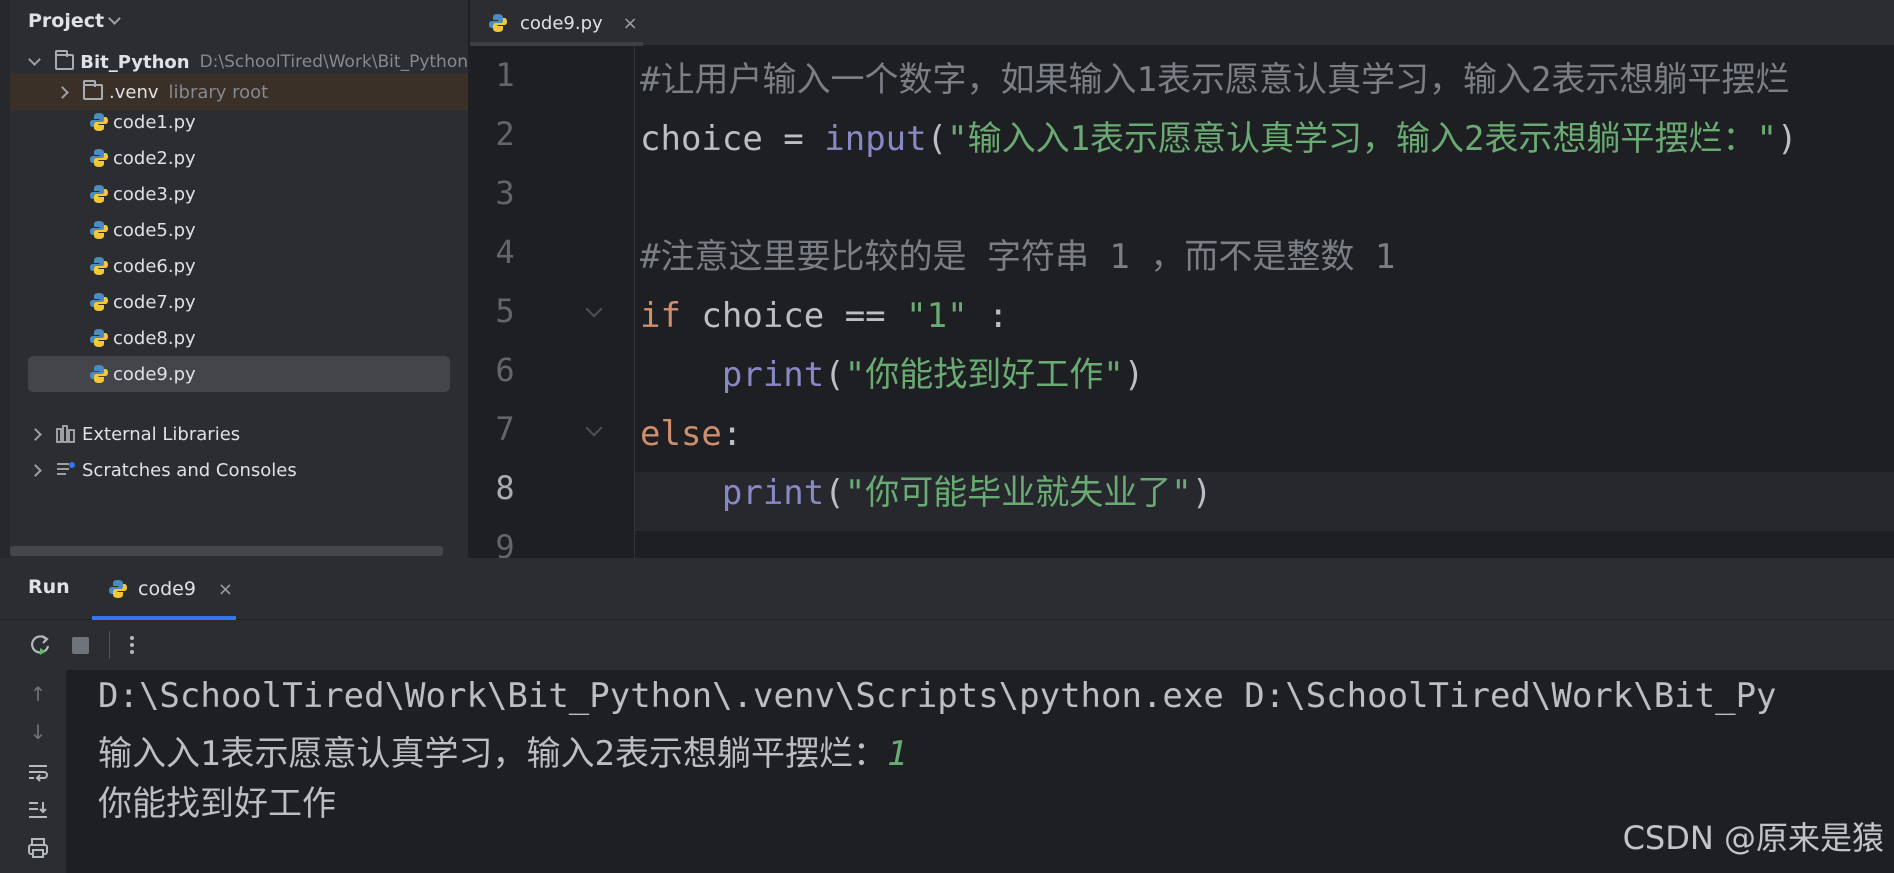 This screenshot has width=1894, height=873. Describe the element at coordinates (226, 551) in the screenshot. I see `project-horizontal-scrollbar` at that location.